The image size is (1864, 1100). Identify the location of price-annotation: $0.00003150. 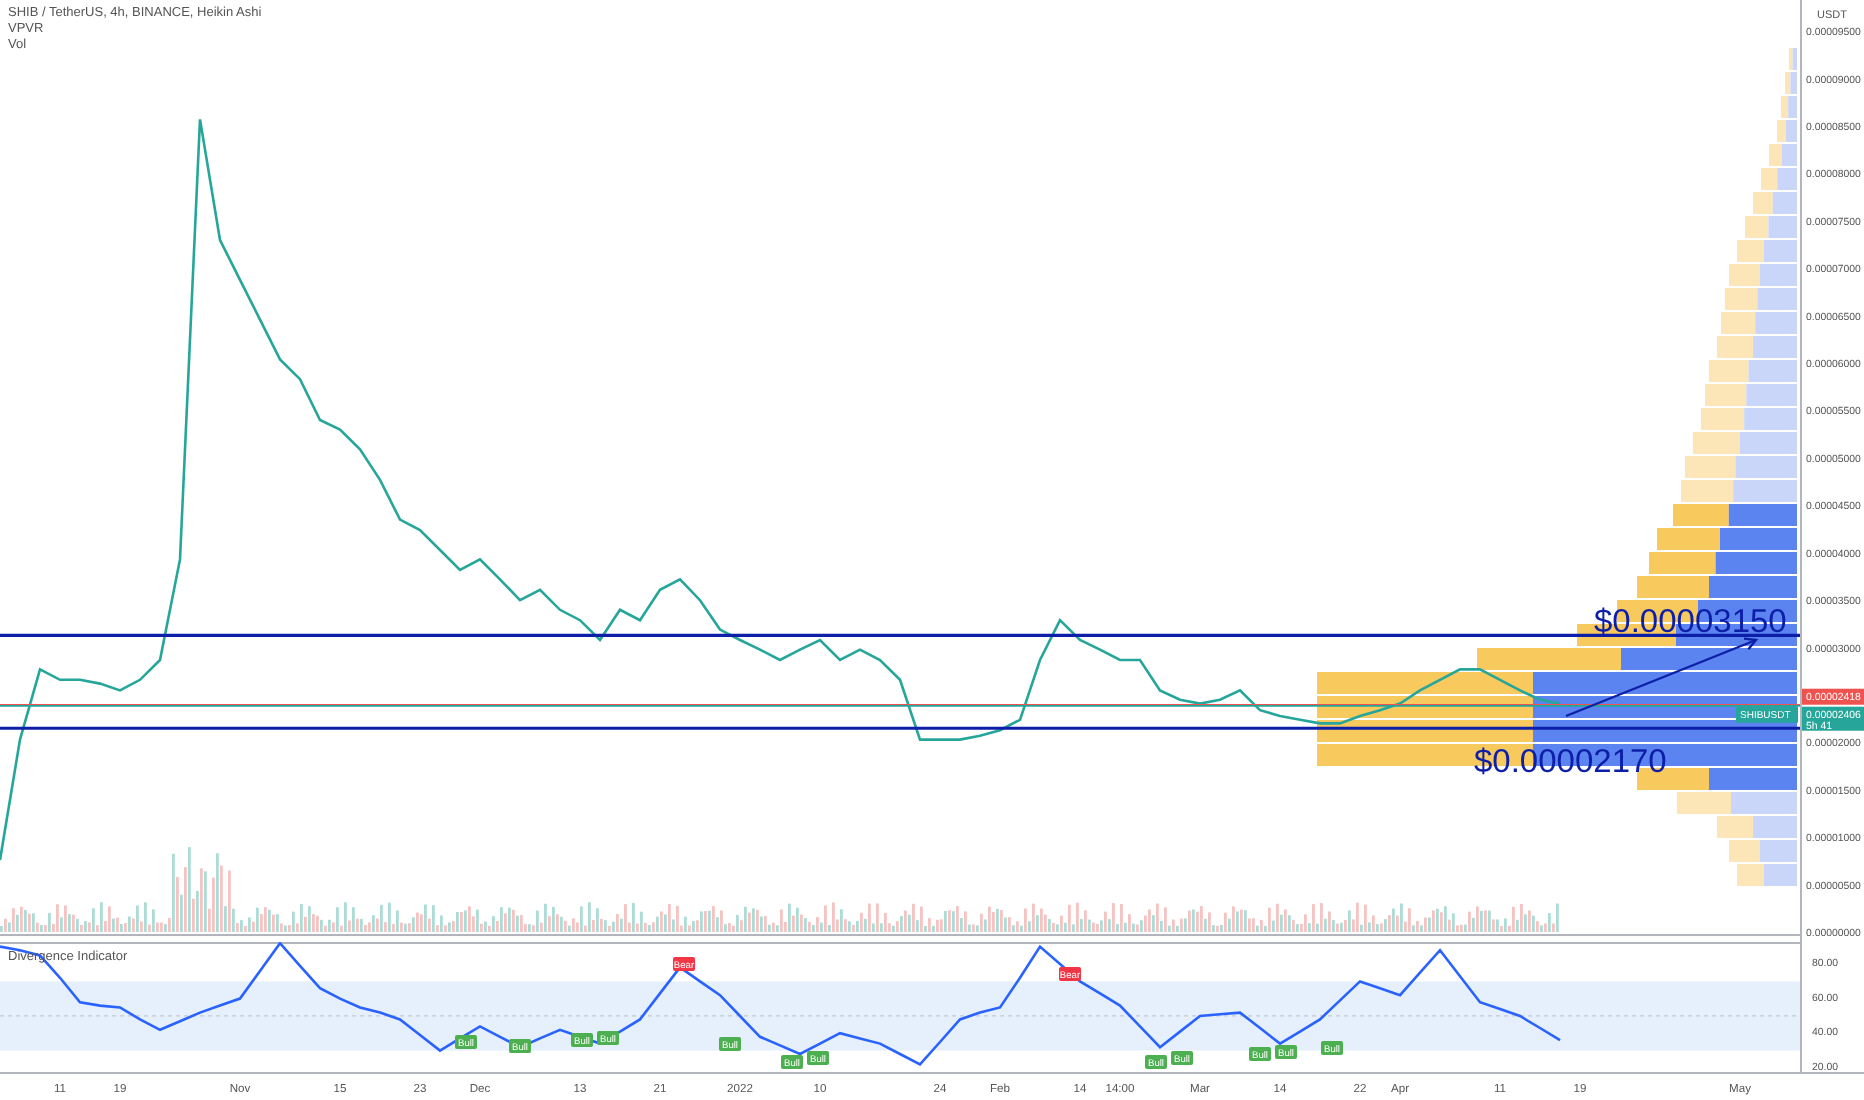
(1690, 622).